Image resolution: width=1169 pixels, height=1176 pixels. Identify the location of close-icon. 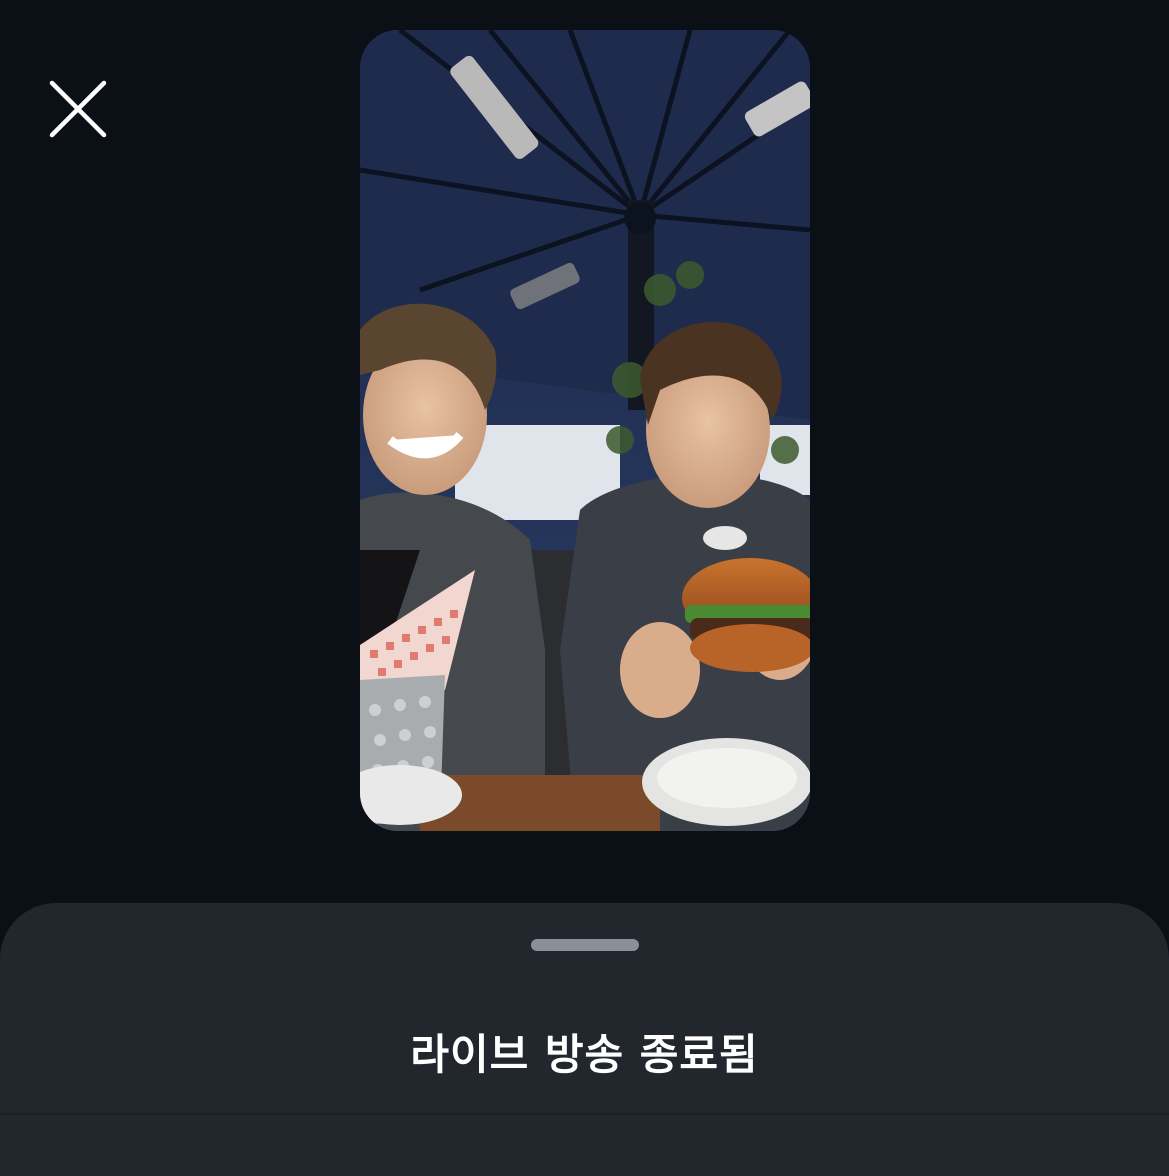
(78, 109).